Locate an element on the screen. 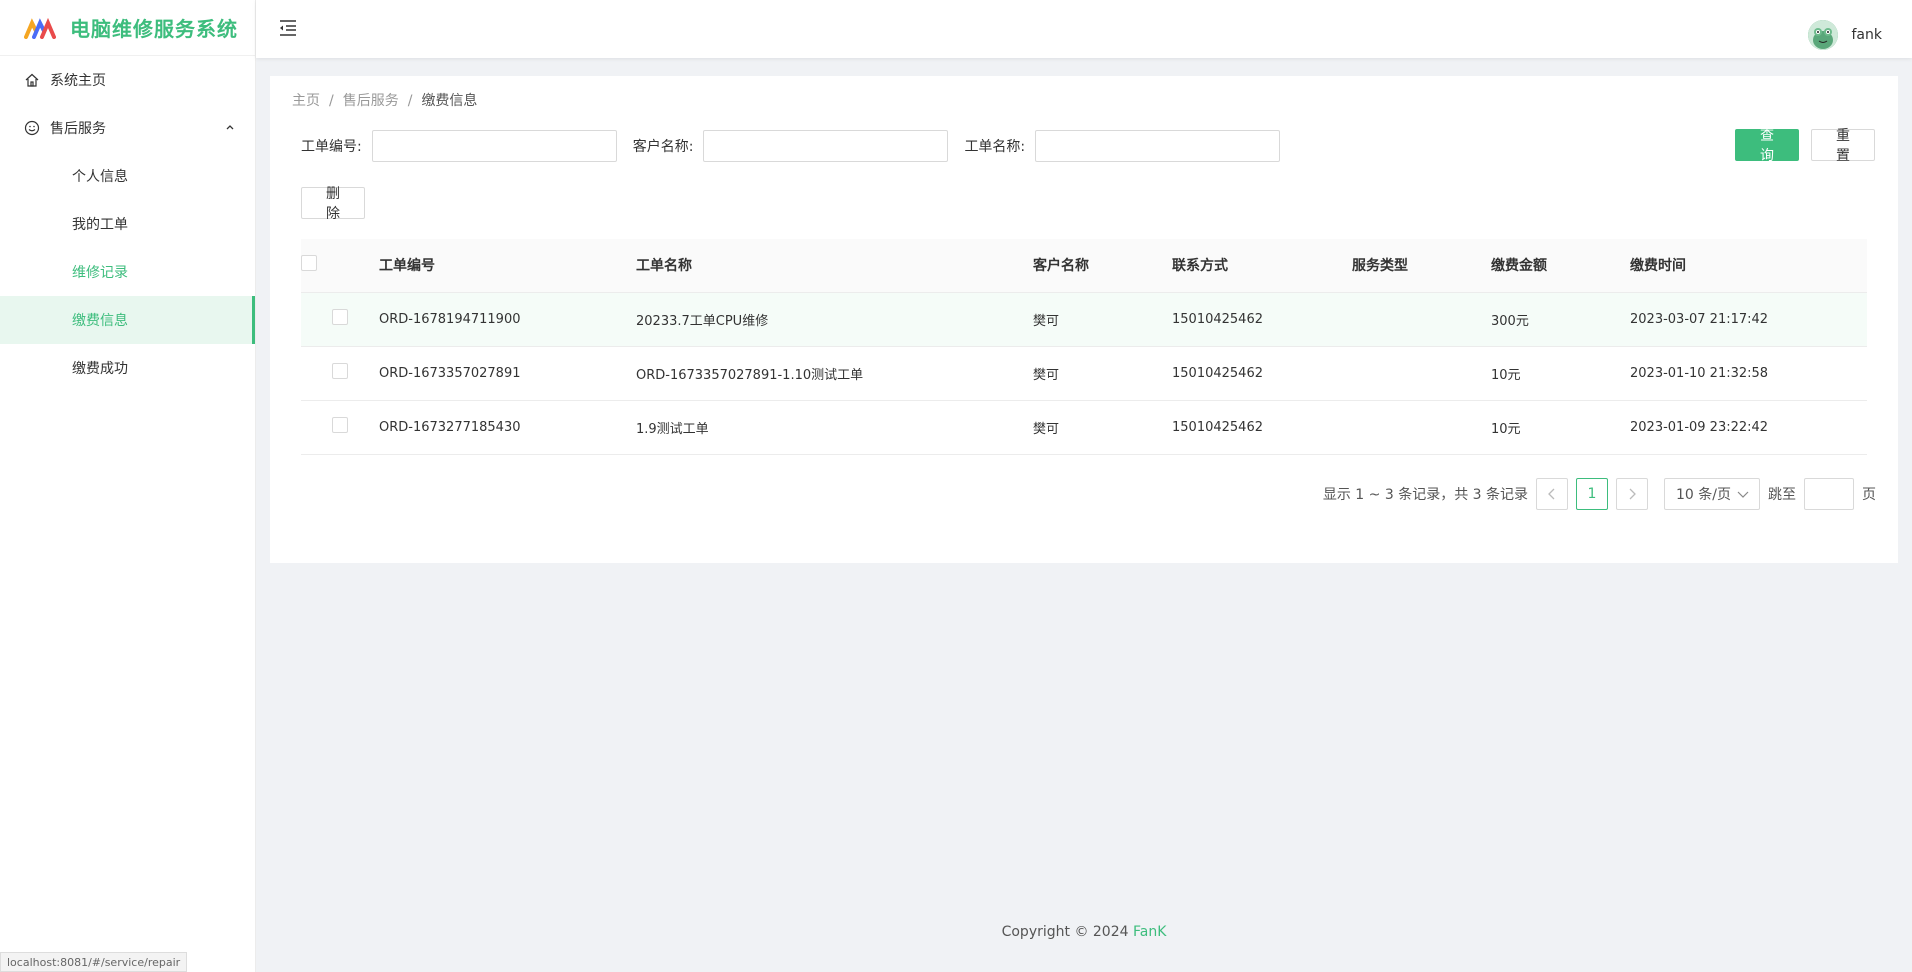  footer: Copyright © 2024 FanK is located at coordinates (1084, 932).